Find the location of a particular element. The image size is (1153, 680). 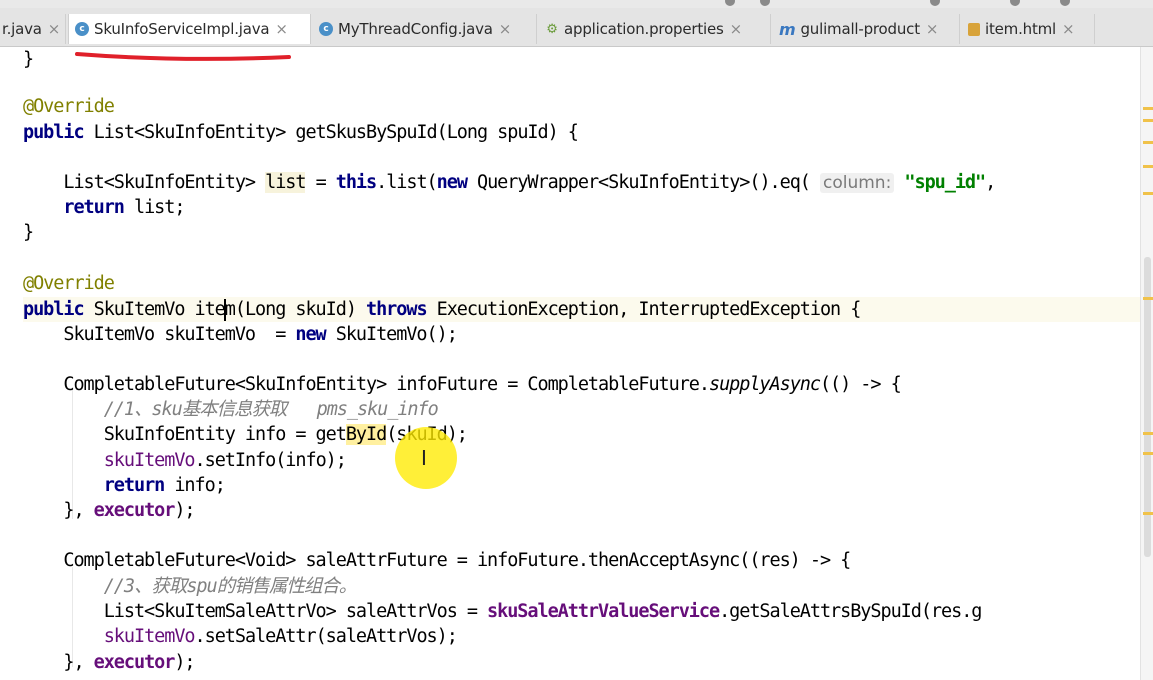

tab-application-properties: ⚙ application.properties × is located at coordinates (655, 29).